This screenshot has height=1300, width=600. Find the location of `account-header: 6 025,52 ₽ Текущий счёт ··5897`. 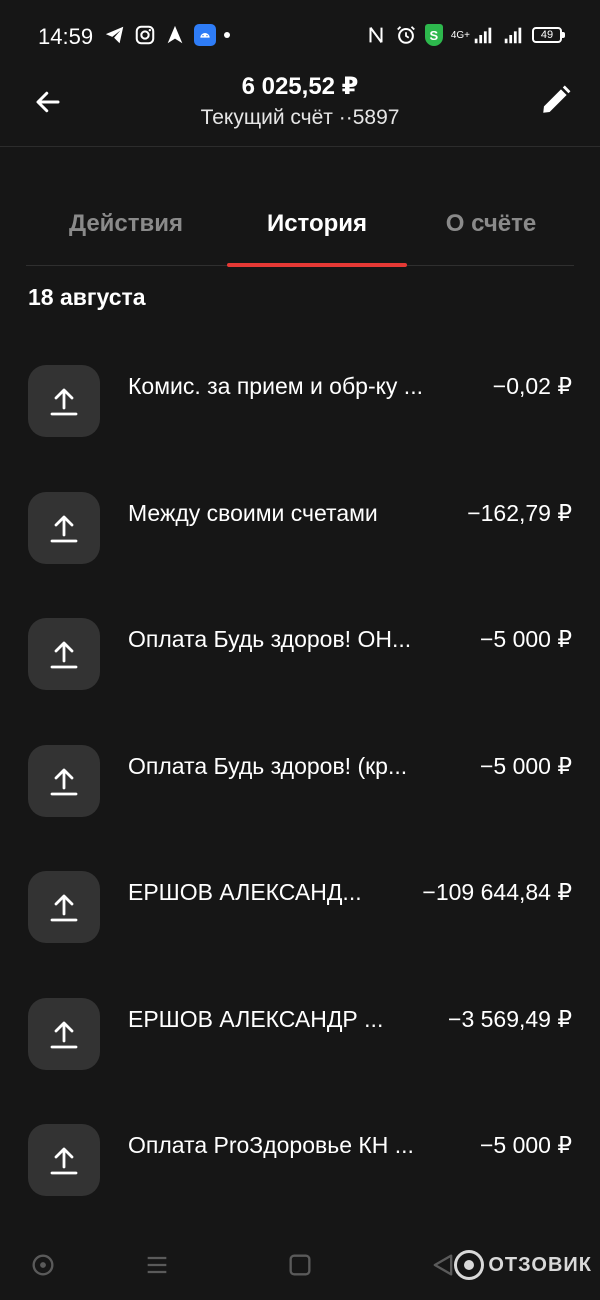

account-header: 6 025,52 ₽ Текущий счёт ··5897 is located at coordinates (300, 106).